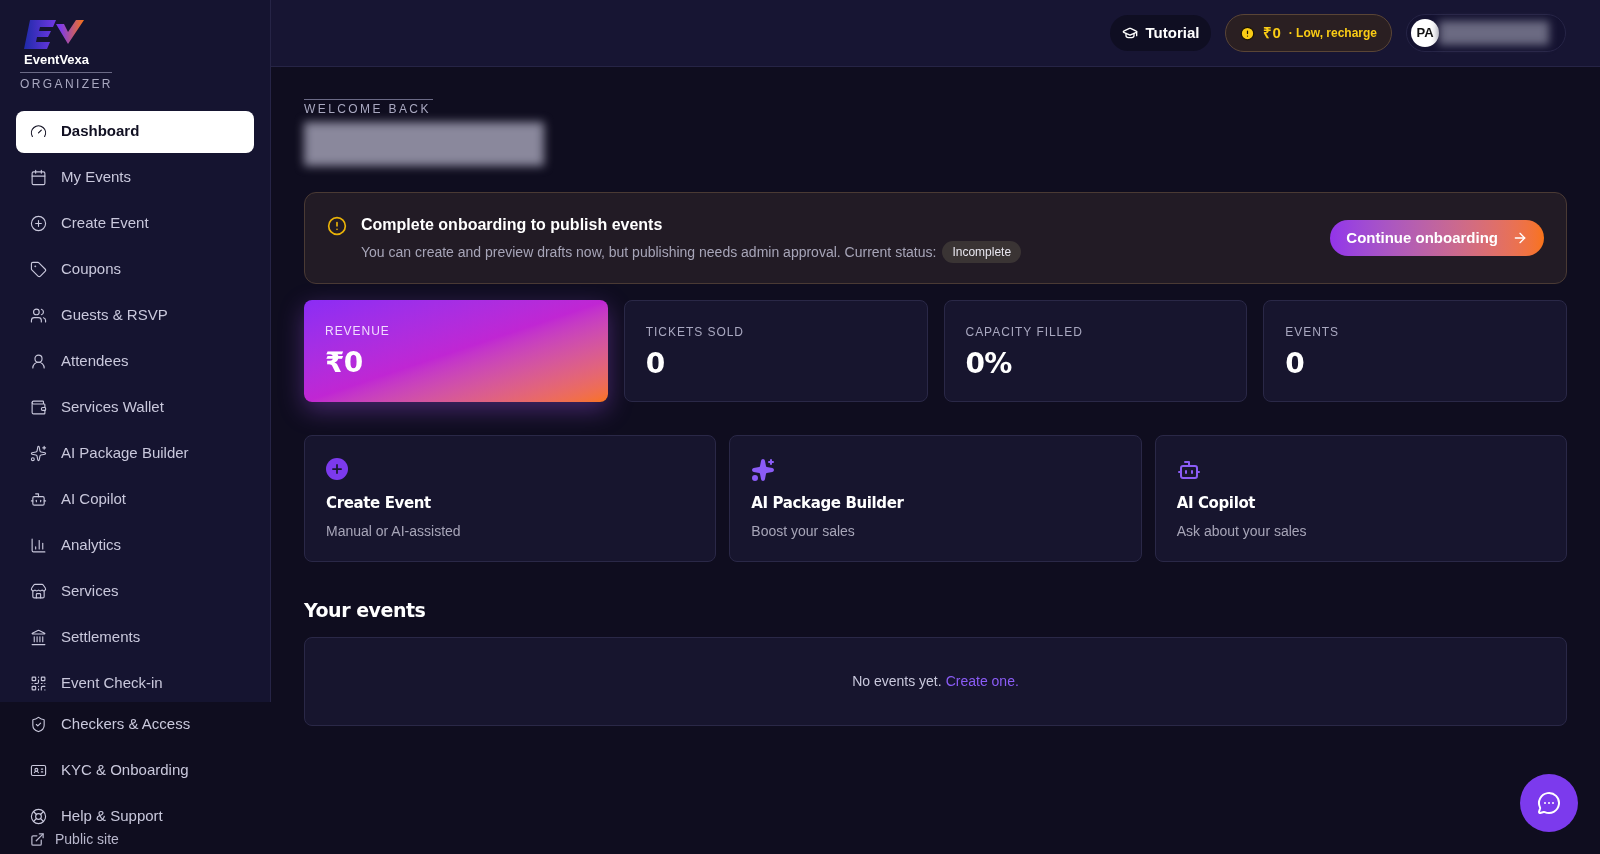  I want to click on continue-onboarding-button: Continue onboarding, so click(1437, 238).